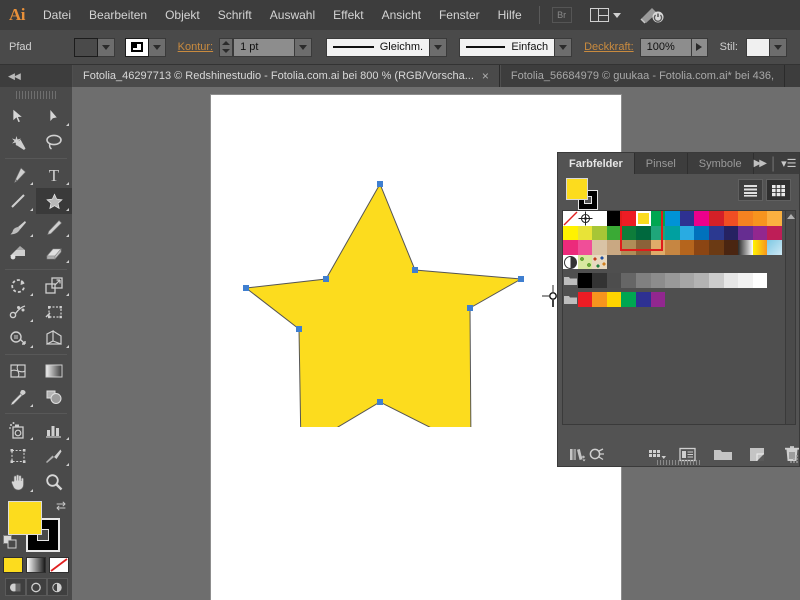 The image size is (800, 600). What do you see at coordinates (643, 299) in the screenshot?
I see `swatch-bright-blue` at bounding box center [643, 299].